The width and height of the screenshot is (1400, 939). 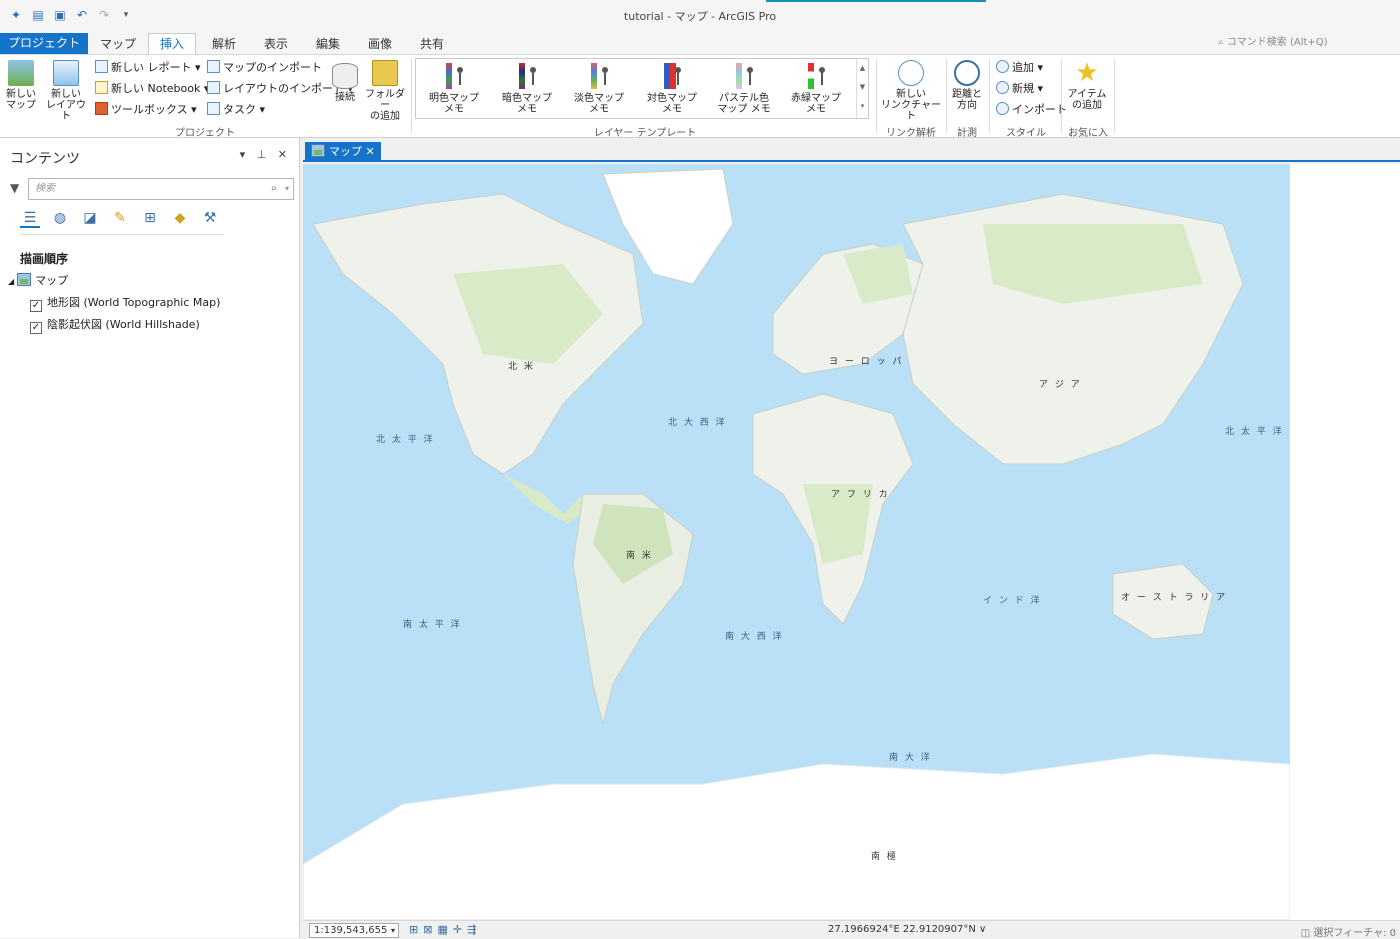 What do you see at coordinates (272, 67) in the screenshot?
I see `import-map-label: マップのインポート` at bounding box center [272, 67].